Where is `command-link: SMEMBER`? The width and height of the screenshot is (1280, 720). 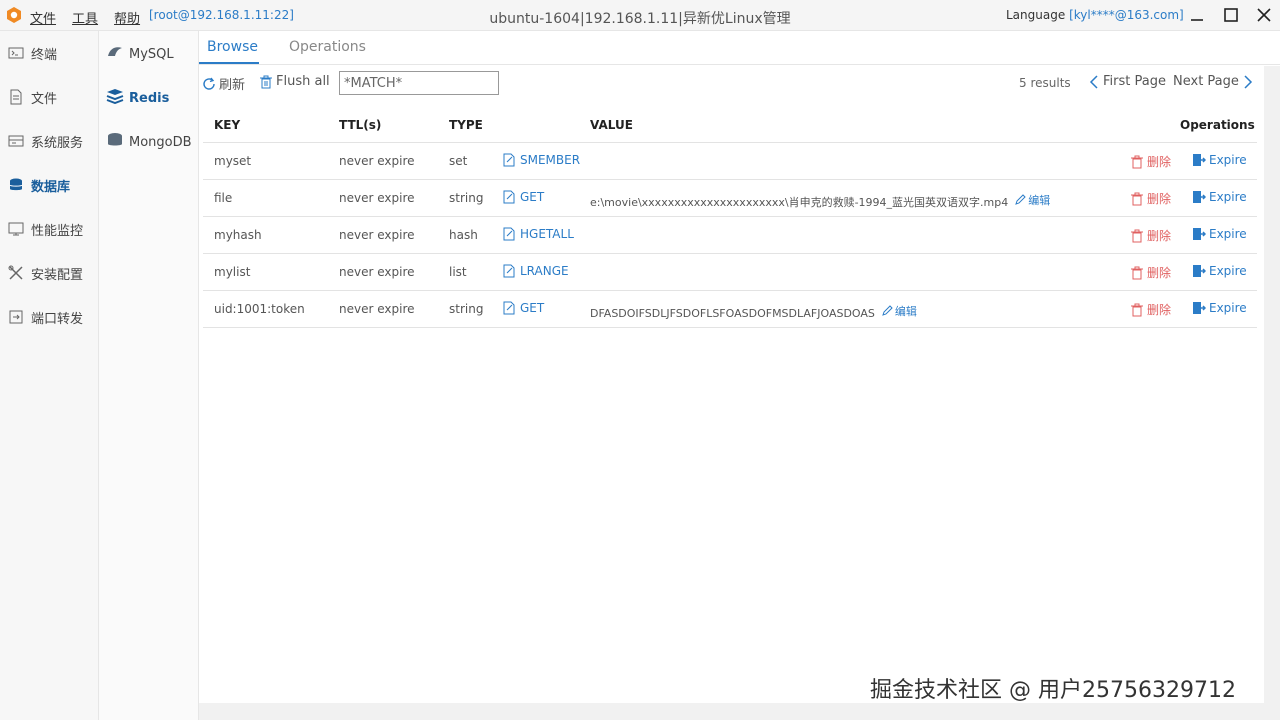 command-link: SMEMBER is located at coordinates (541, 160).